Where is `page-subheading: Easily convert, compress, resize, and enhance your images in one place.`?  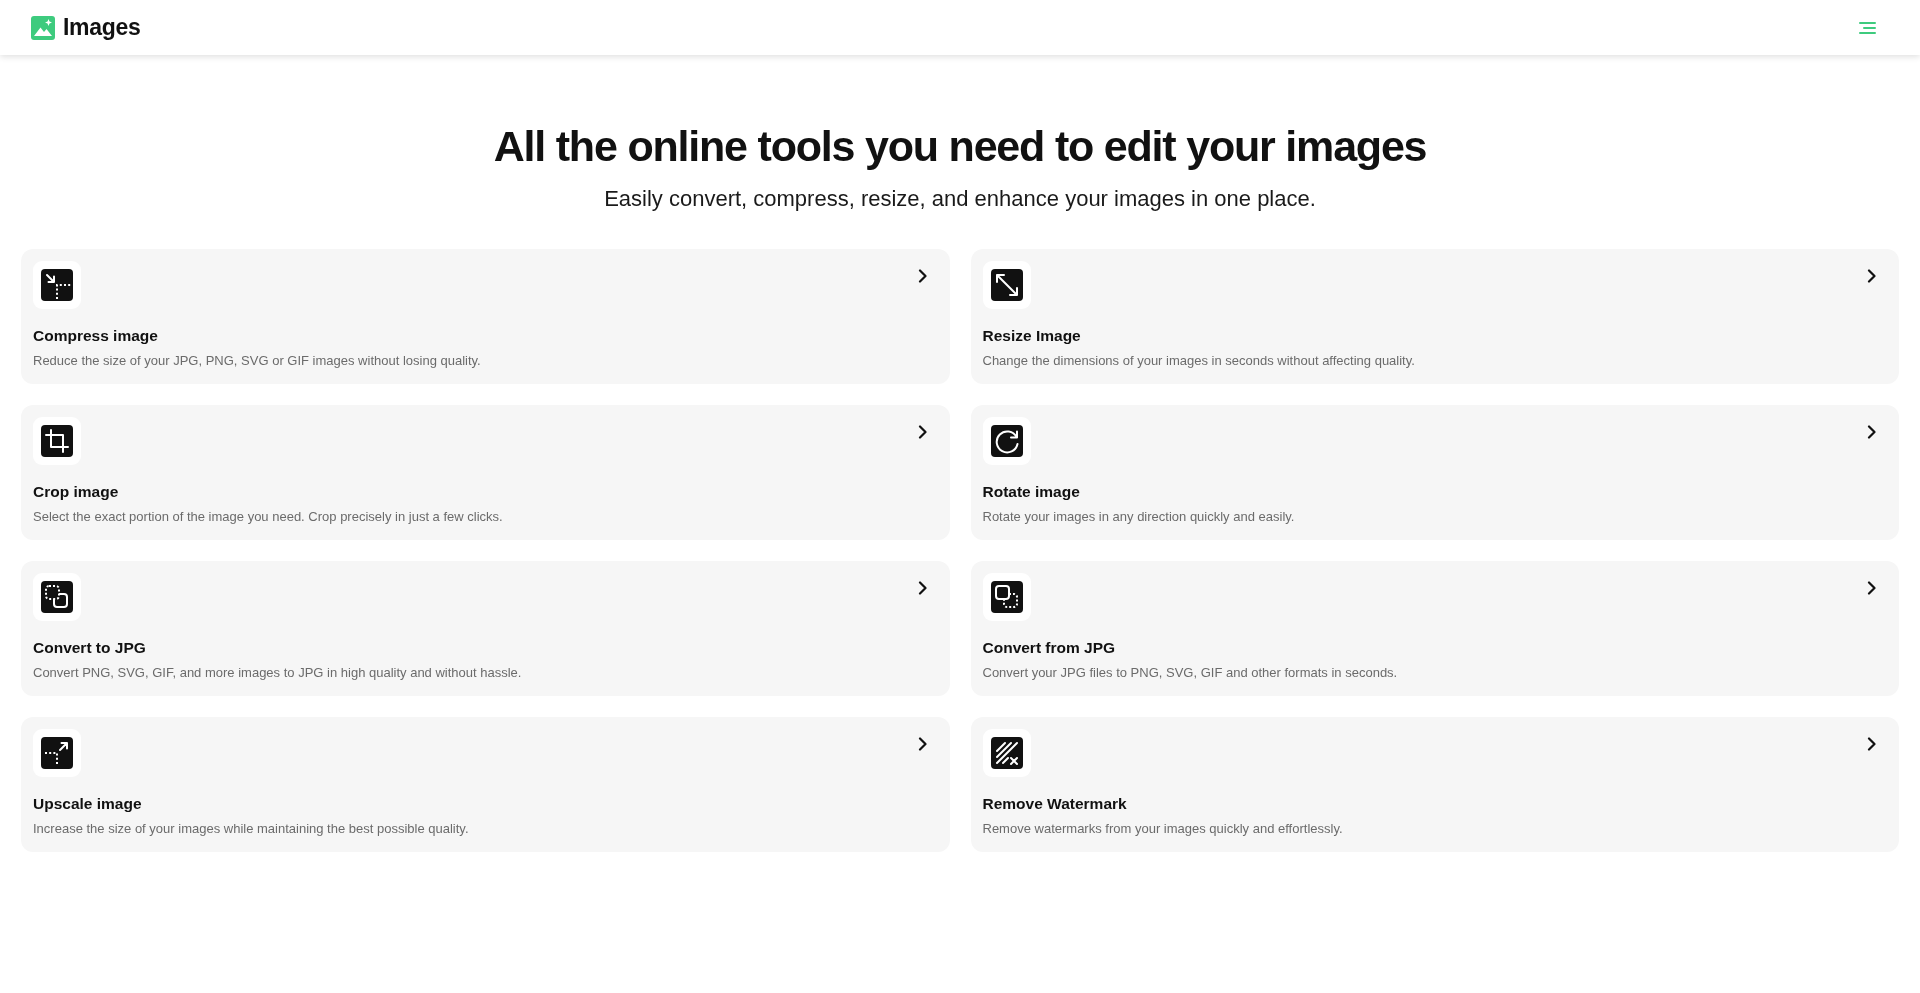 page-subheading: Easily convert, compress, resize, and enhance your images in one place. is located at coordinates (960, 199).